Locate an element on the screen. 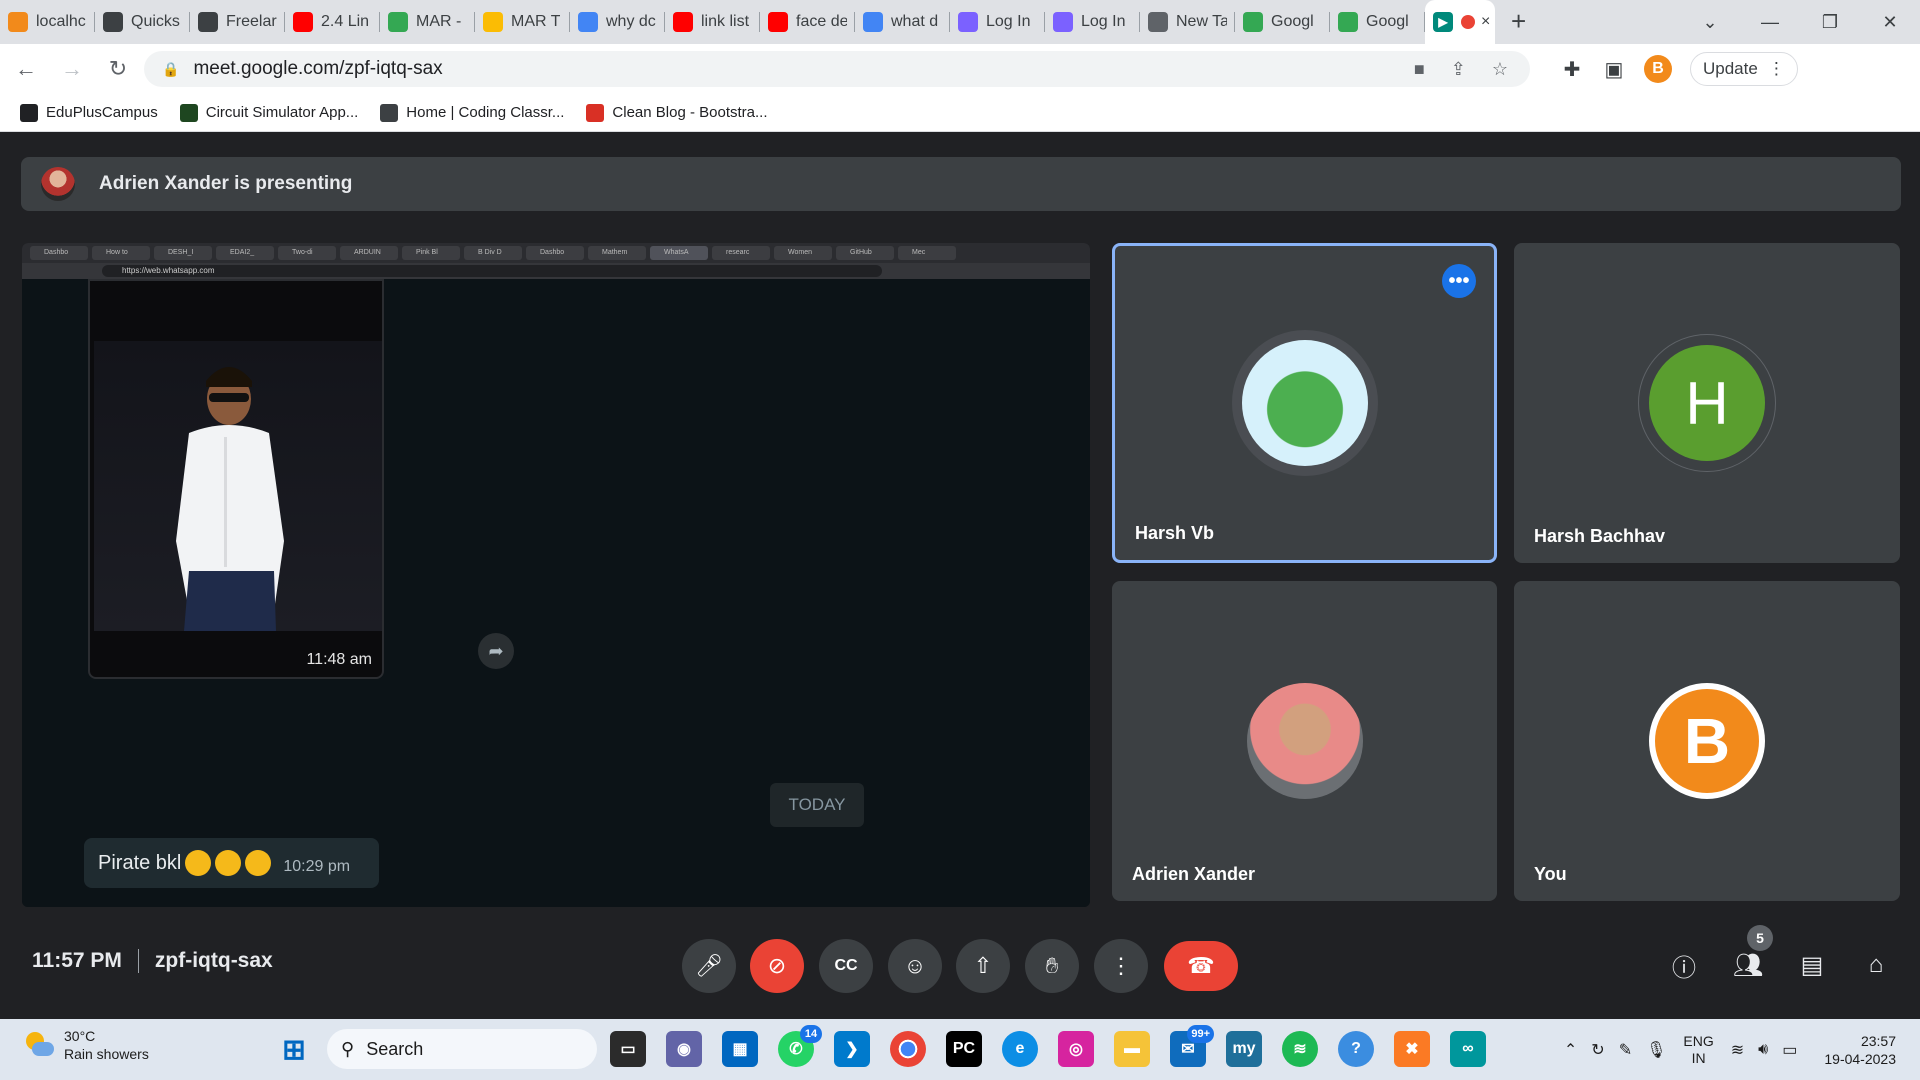 This screenshot has width=1920, height=1080. close-window-button: ✕ is located at coordinates (1890, 22).